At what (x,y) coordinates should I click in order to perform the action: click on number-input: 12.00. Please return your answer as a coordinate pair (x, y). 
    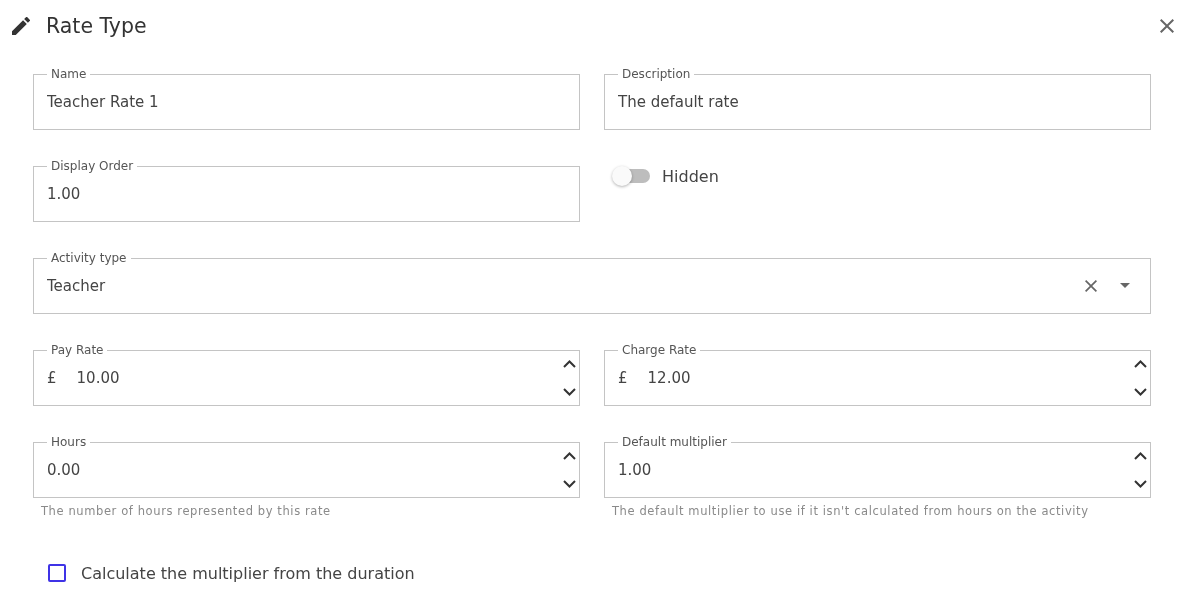
    Looking at the image, I should click on (889, 377).